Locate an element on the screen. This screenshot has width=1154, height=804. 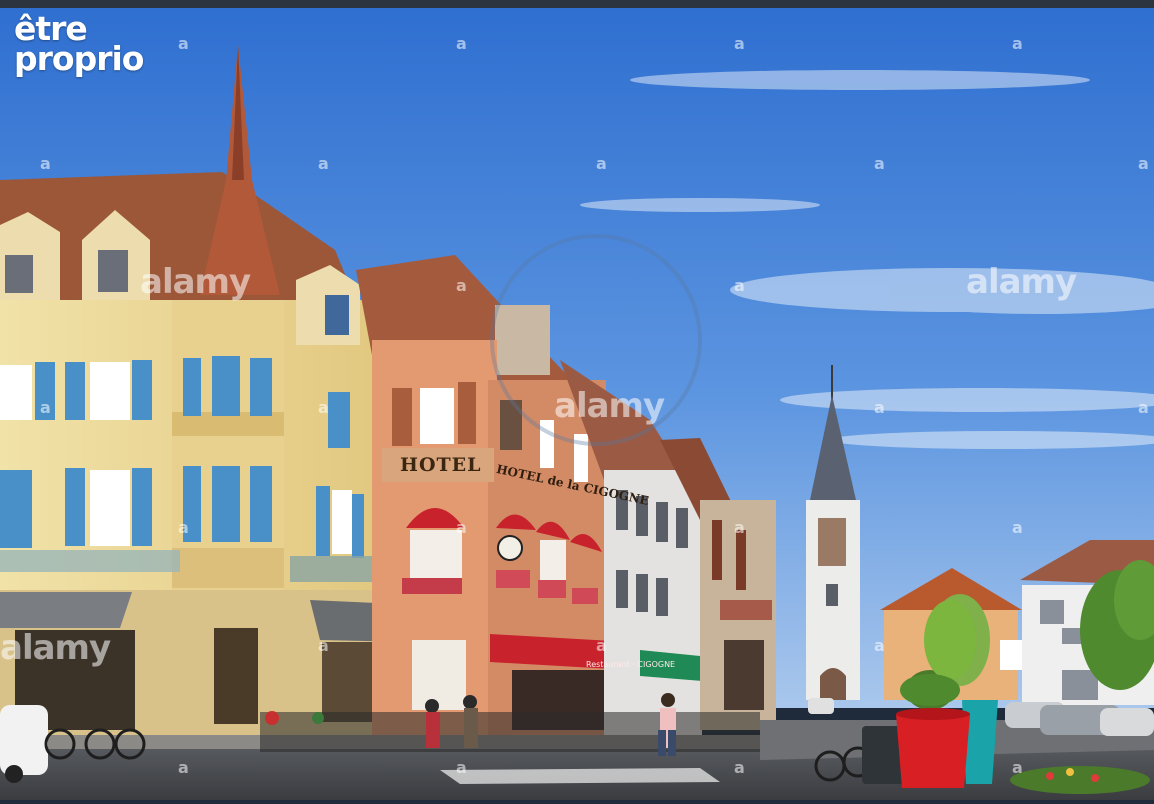
top-edge-bar is located at coordinates (577, 4).